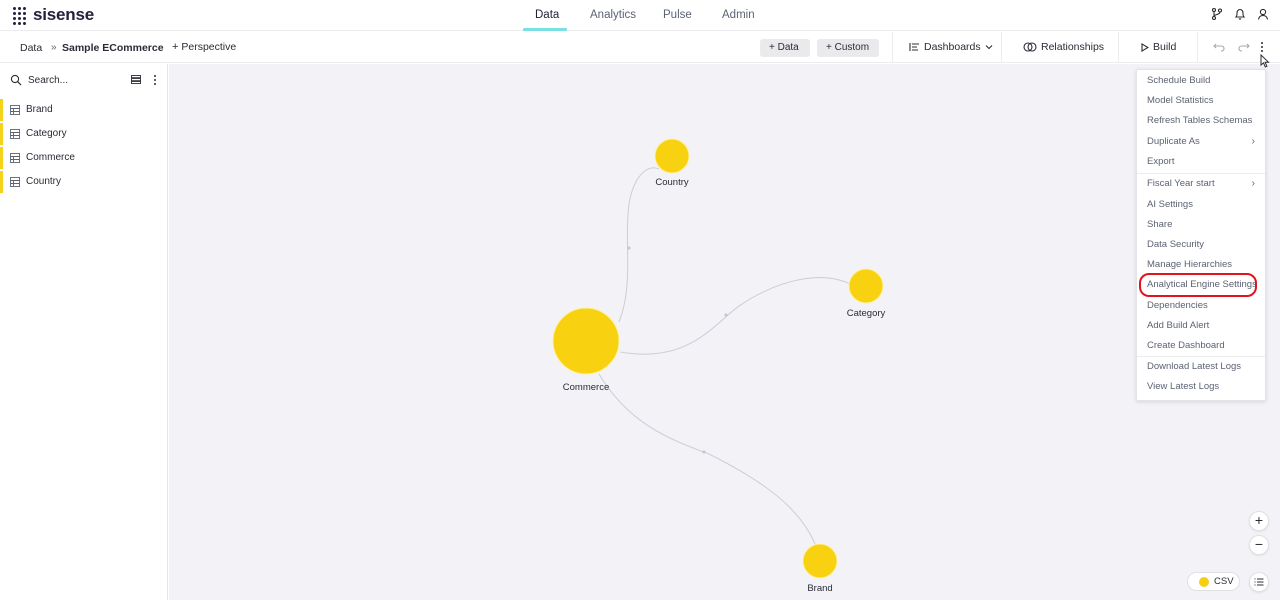 The image size is (1280, 600). What do you see at coordinates (155, 80) in the screenshot?
I see `panel-more-kebab-icon` at bounding box center [155, 80].